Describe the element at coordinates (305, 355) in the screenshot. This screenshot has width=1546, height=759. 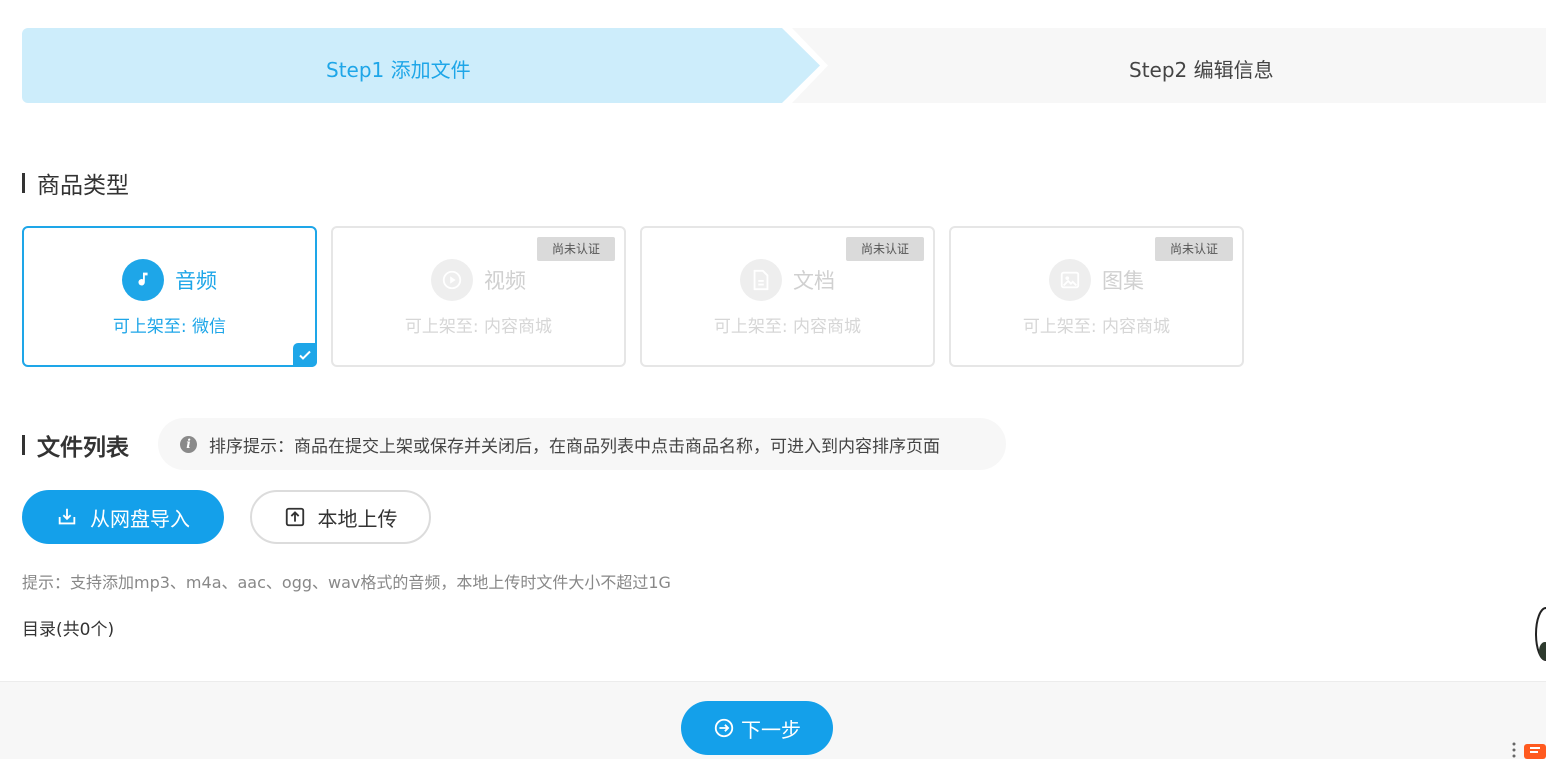
I see `checkmark-icon` at that location.